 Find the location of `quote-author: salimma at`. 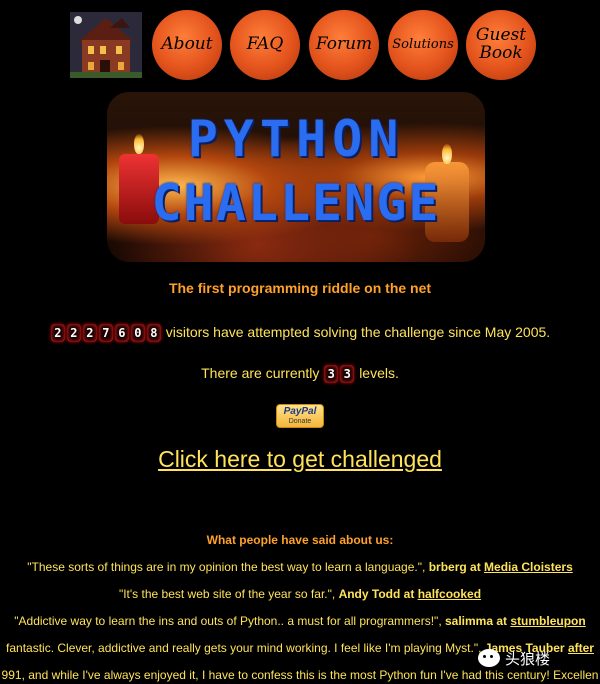

quote-author: salimma at is located at coordinates (476, 621).